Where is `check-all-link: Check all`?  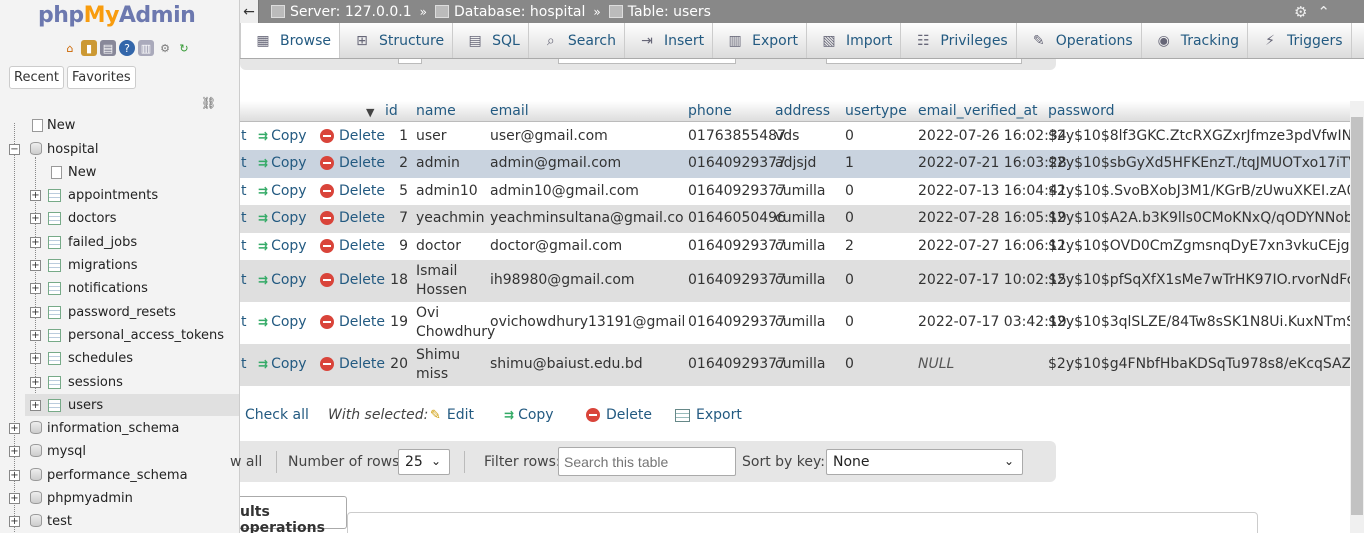
check-all-link: Check all is located at coordinates (277, 415).